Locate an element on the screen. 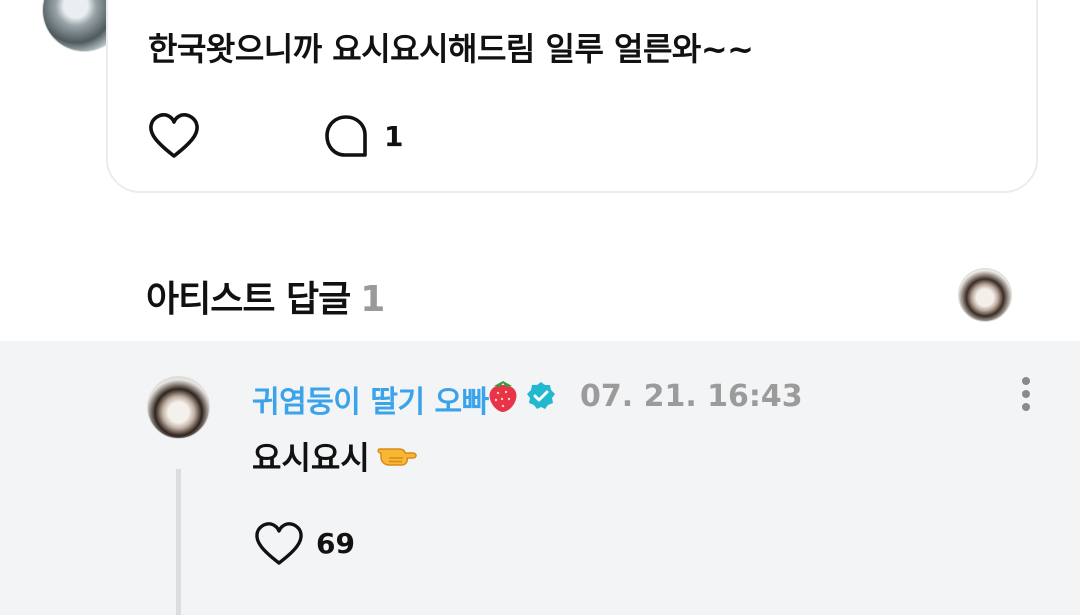 This screenshot has width=1080, height=615. reply-author-avatar is located at coordinates (178, 407).